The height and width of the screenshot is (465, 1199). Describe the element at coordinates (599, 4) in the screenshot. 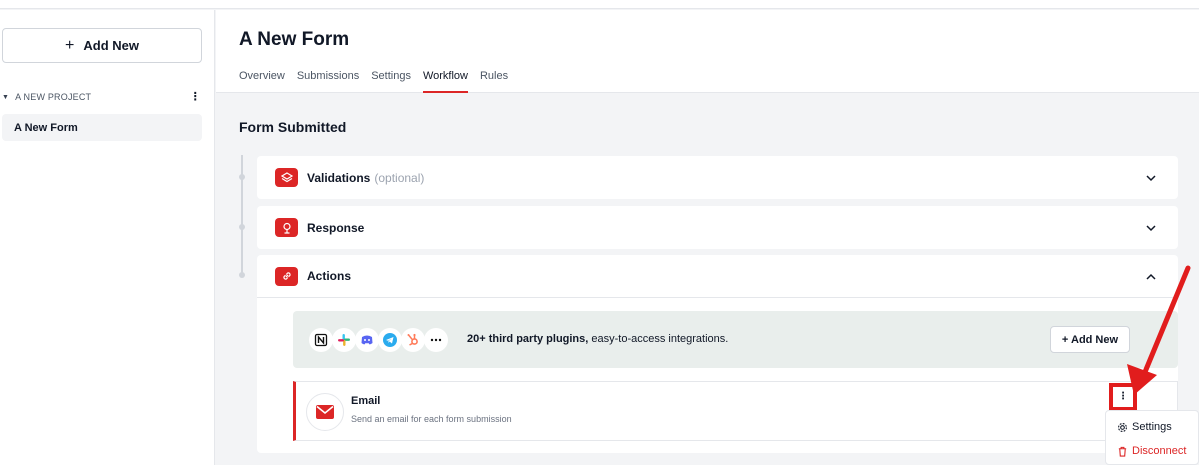

I see `top-bar` at that location.